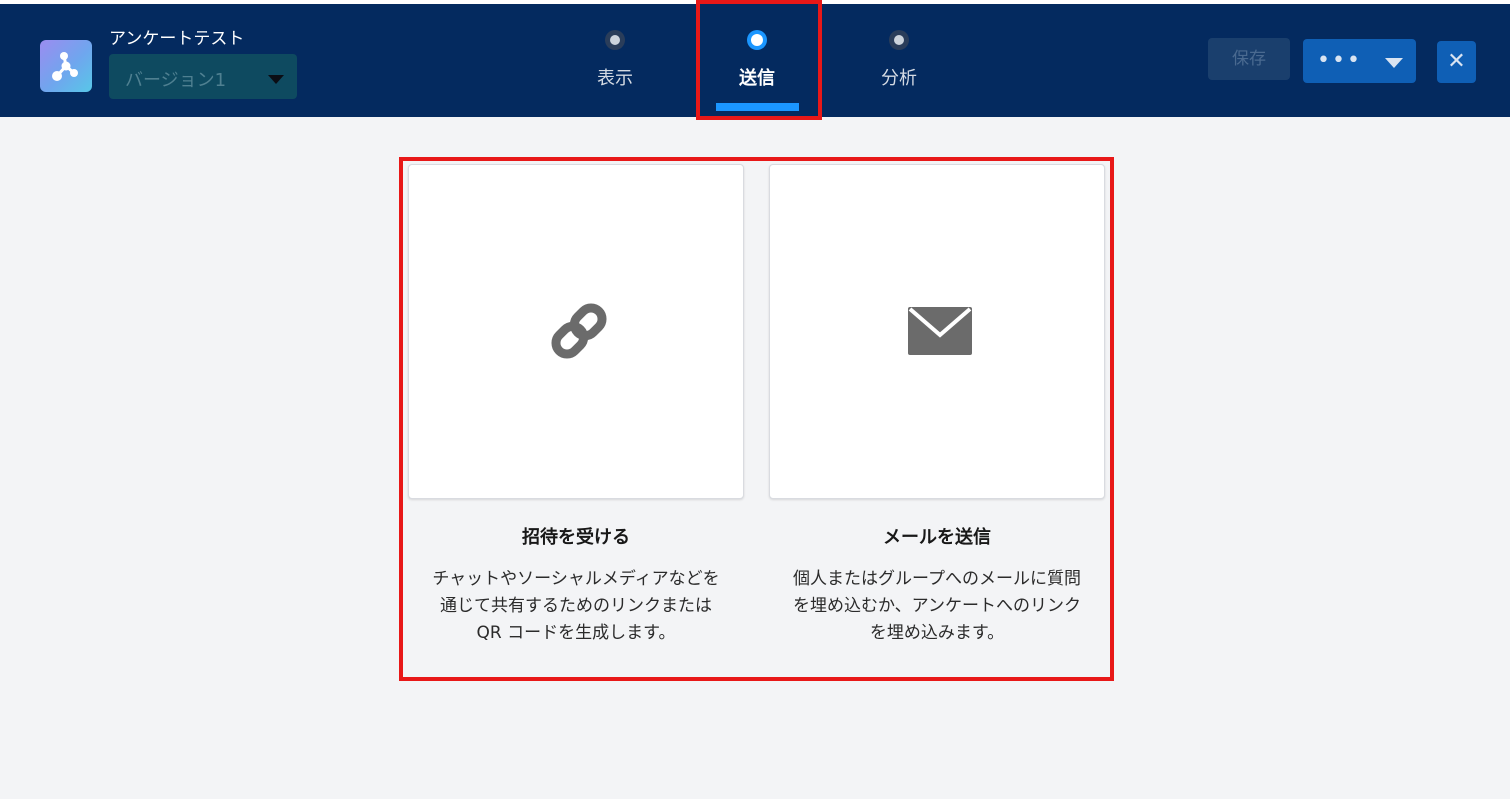 This screenshot has width=1510, height=799. I want to click on version-dropdown: バージョン1, so click(203, 76).